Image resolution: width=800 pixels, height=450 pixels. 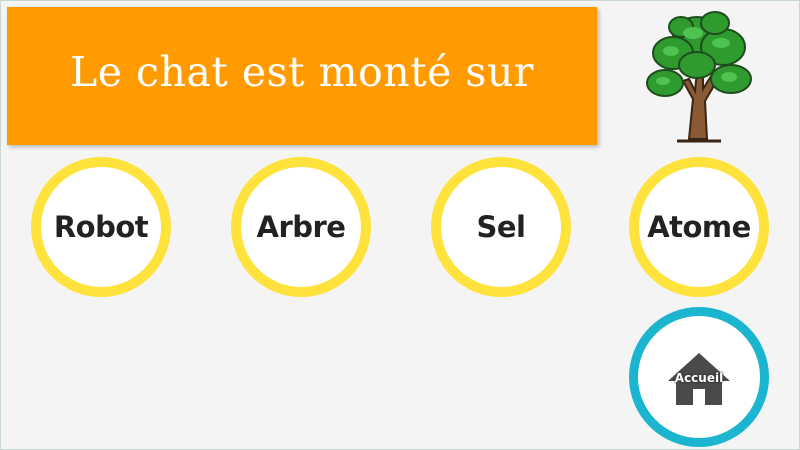 I want to click on choice-label: Sel, so click(x=501, y=227).